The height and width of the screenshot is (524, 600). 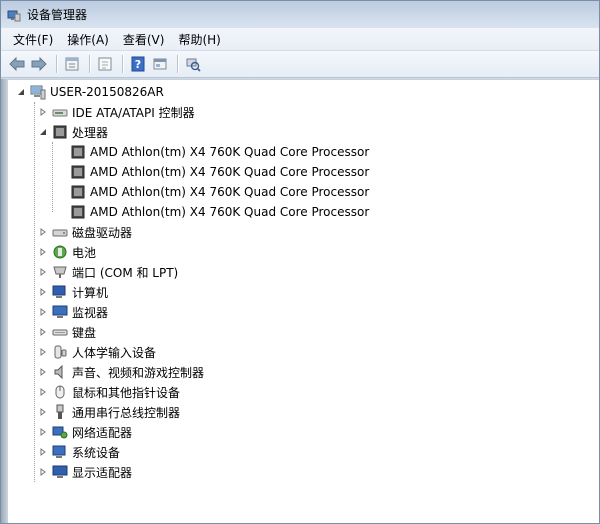 I want to click on title-bar: 设备管理器, so click(x=300, y=14).